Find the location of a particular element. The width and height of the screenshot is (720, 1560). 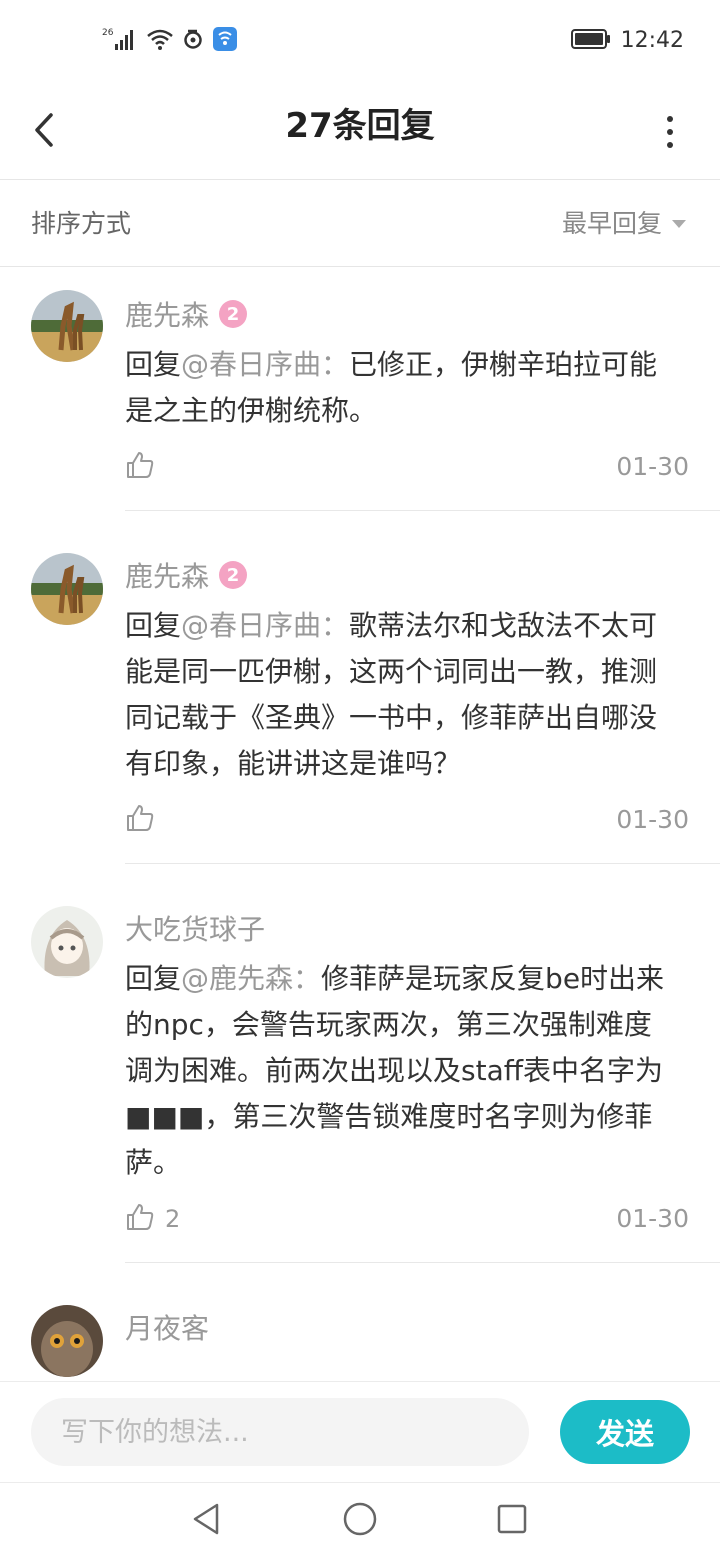

comment-input is located at coordinates (280, 1432).